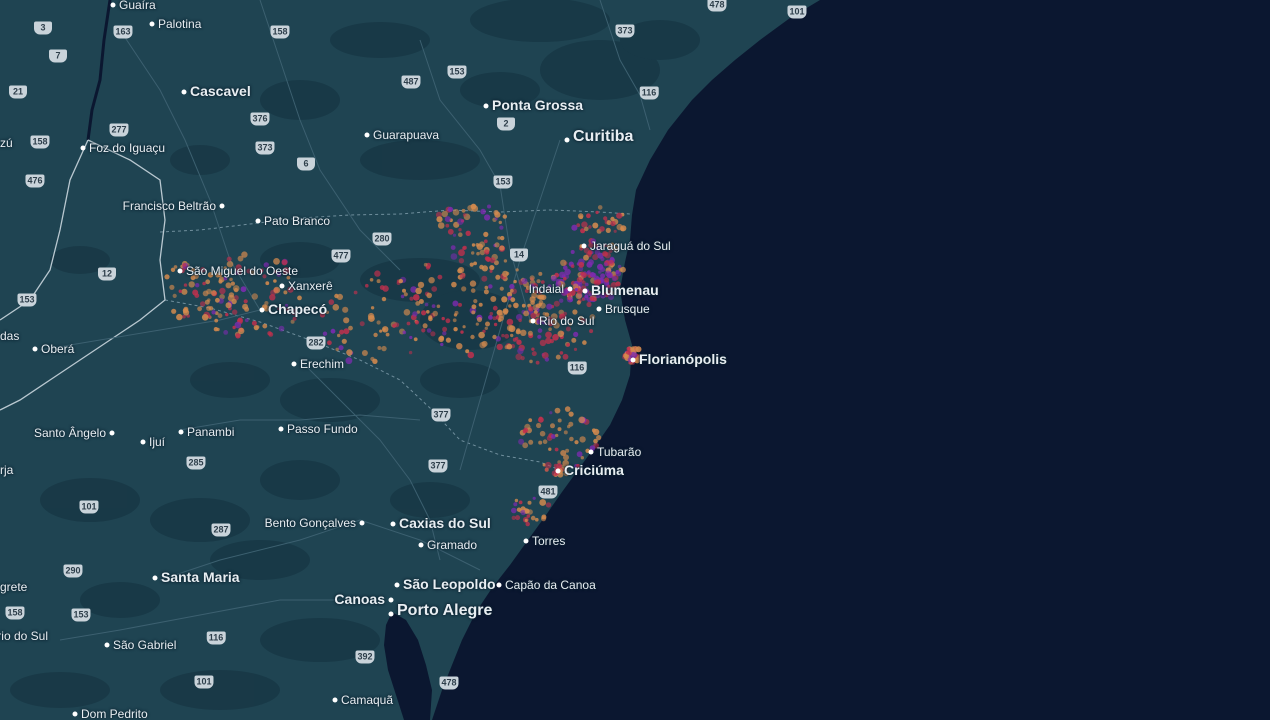  I want to click on forest-patch, so click(200, 160).